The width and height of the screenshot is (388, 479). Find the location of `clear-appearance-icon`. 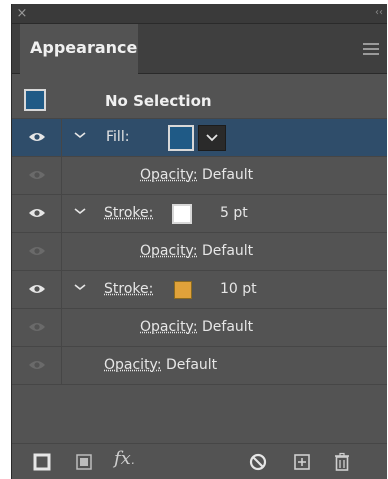

clear-appearance-icon is located at coordinates (258, 462).